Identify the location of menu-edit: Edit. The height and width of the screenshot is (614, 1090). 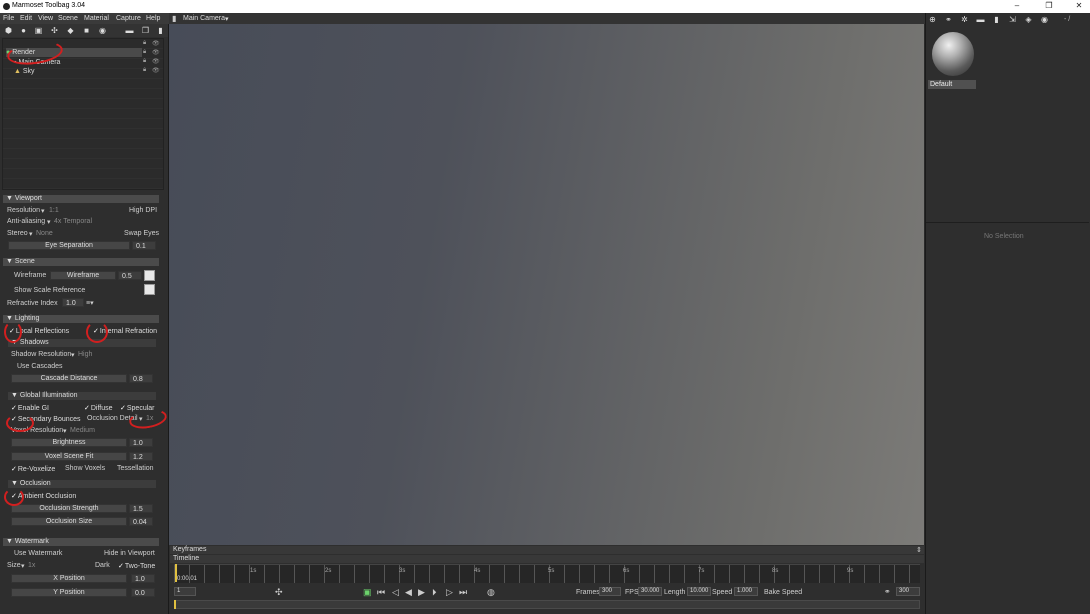
(26, 18).